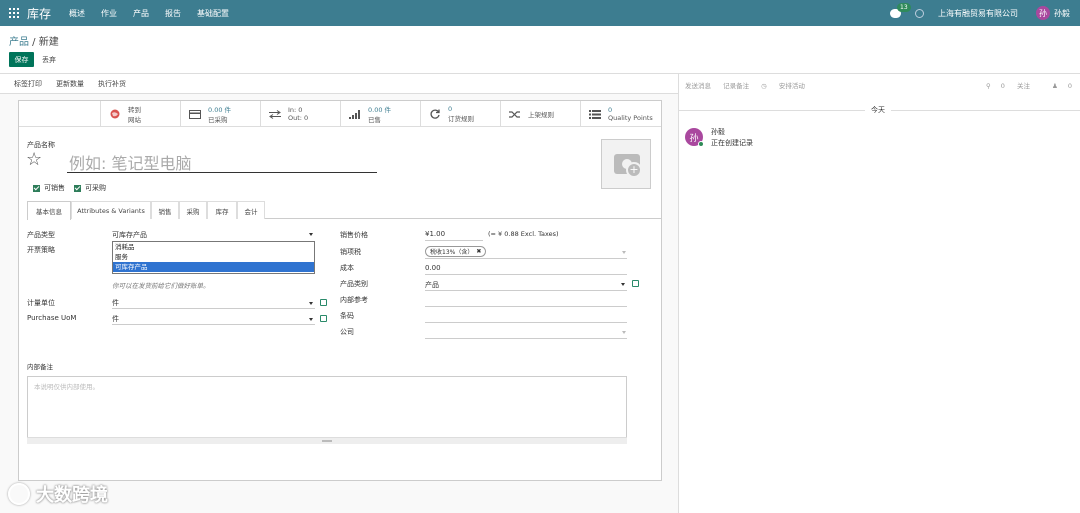  Describe the element at coordinates (327, 410) in the screenshot. I see `internal-notes-textarea: 本说明仅供内部使用。` at that location.